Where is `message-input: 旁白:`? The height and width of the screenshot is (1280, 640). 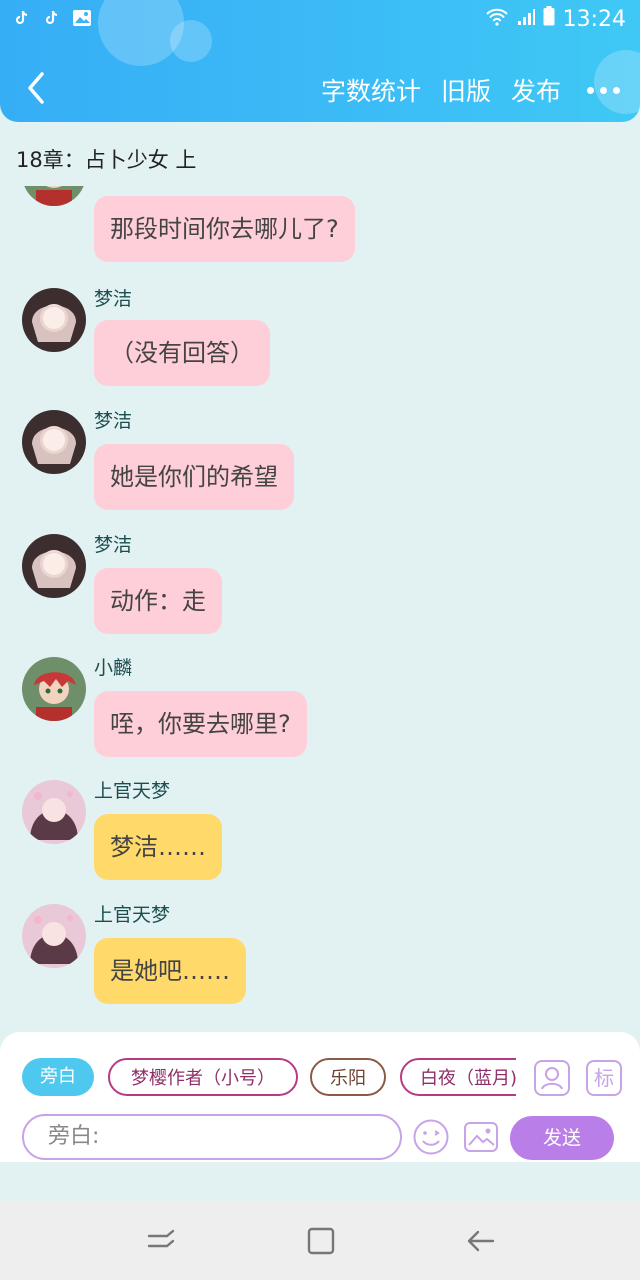
message-input: 旁白: is located at coordinates (212, 1137).